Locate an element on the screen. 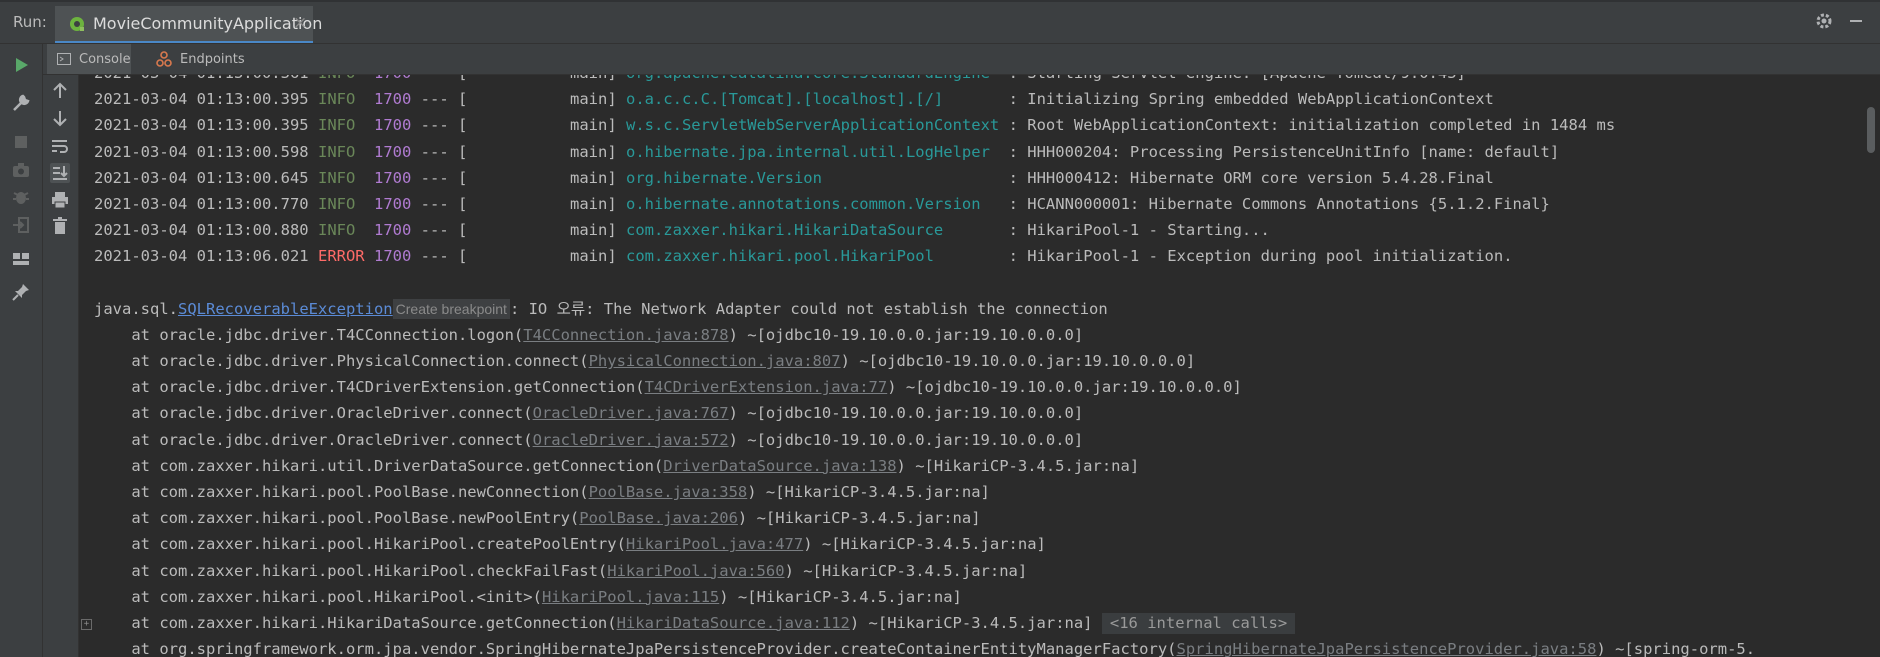 The width and height of the screenshot is (1880, 657). exception-class-link: SQLRecoverableException is located at coordinates (285, 309).